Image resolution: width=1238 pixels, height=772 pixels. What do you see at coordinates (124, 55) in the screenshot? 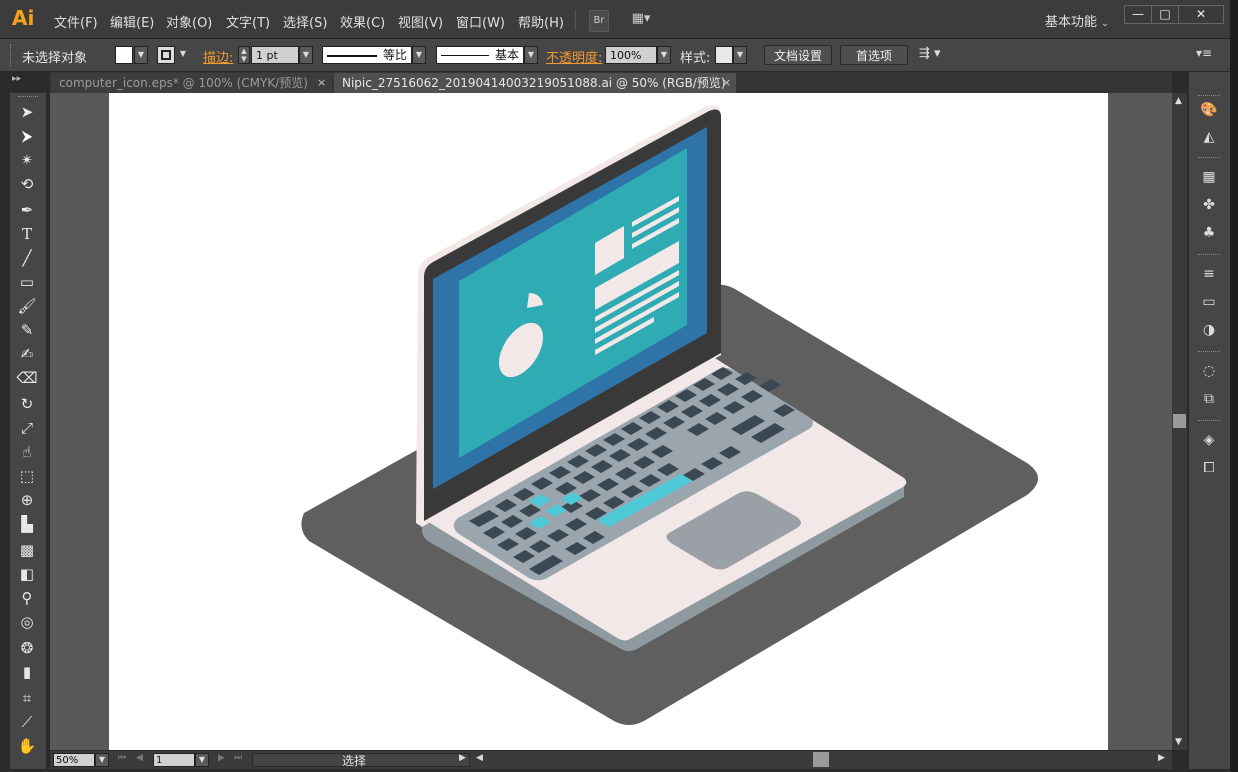
I see `fill-swatch` at bounding box center [124, 55].